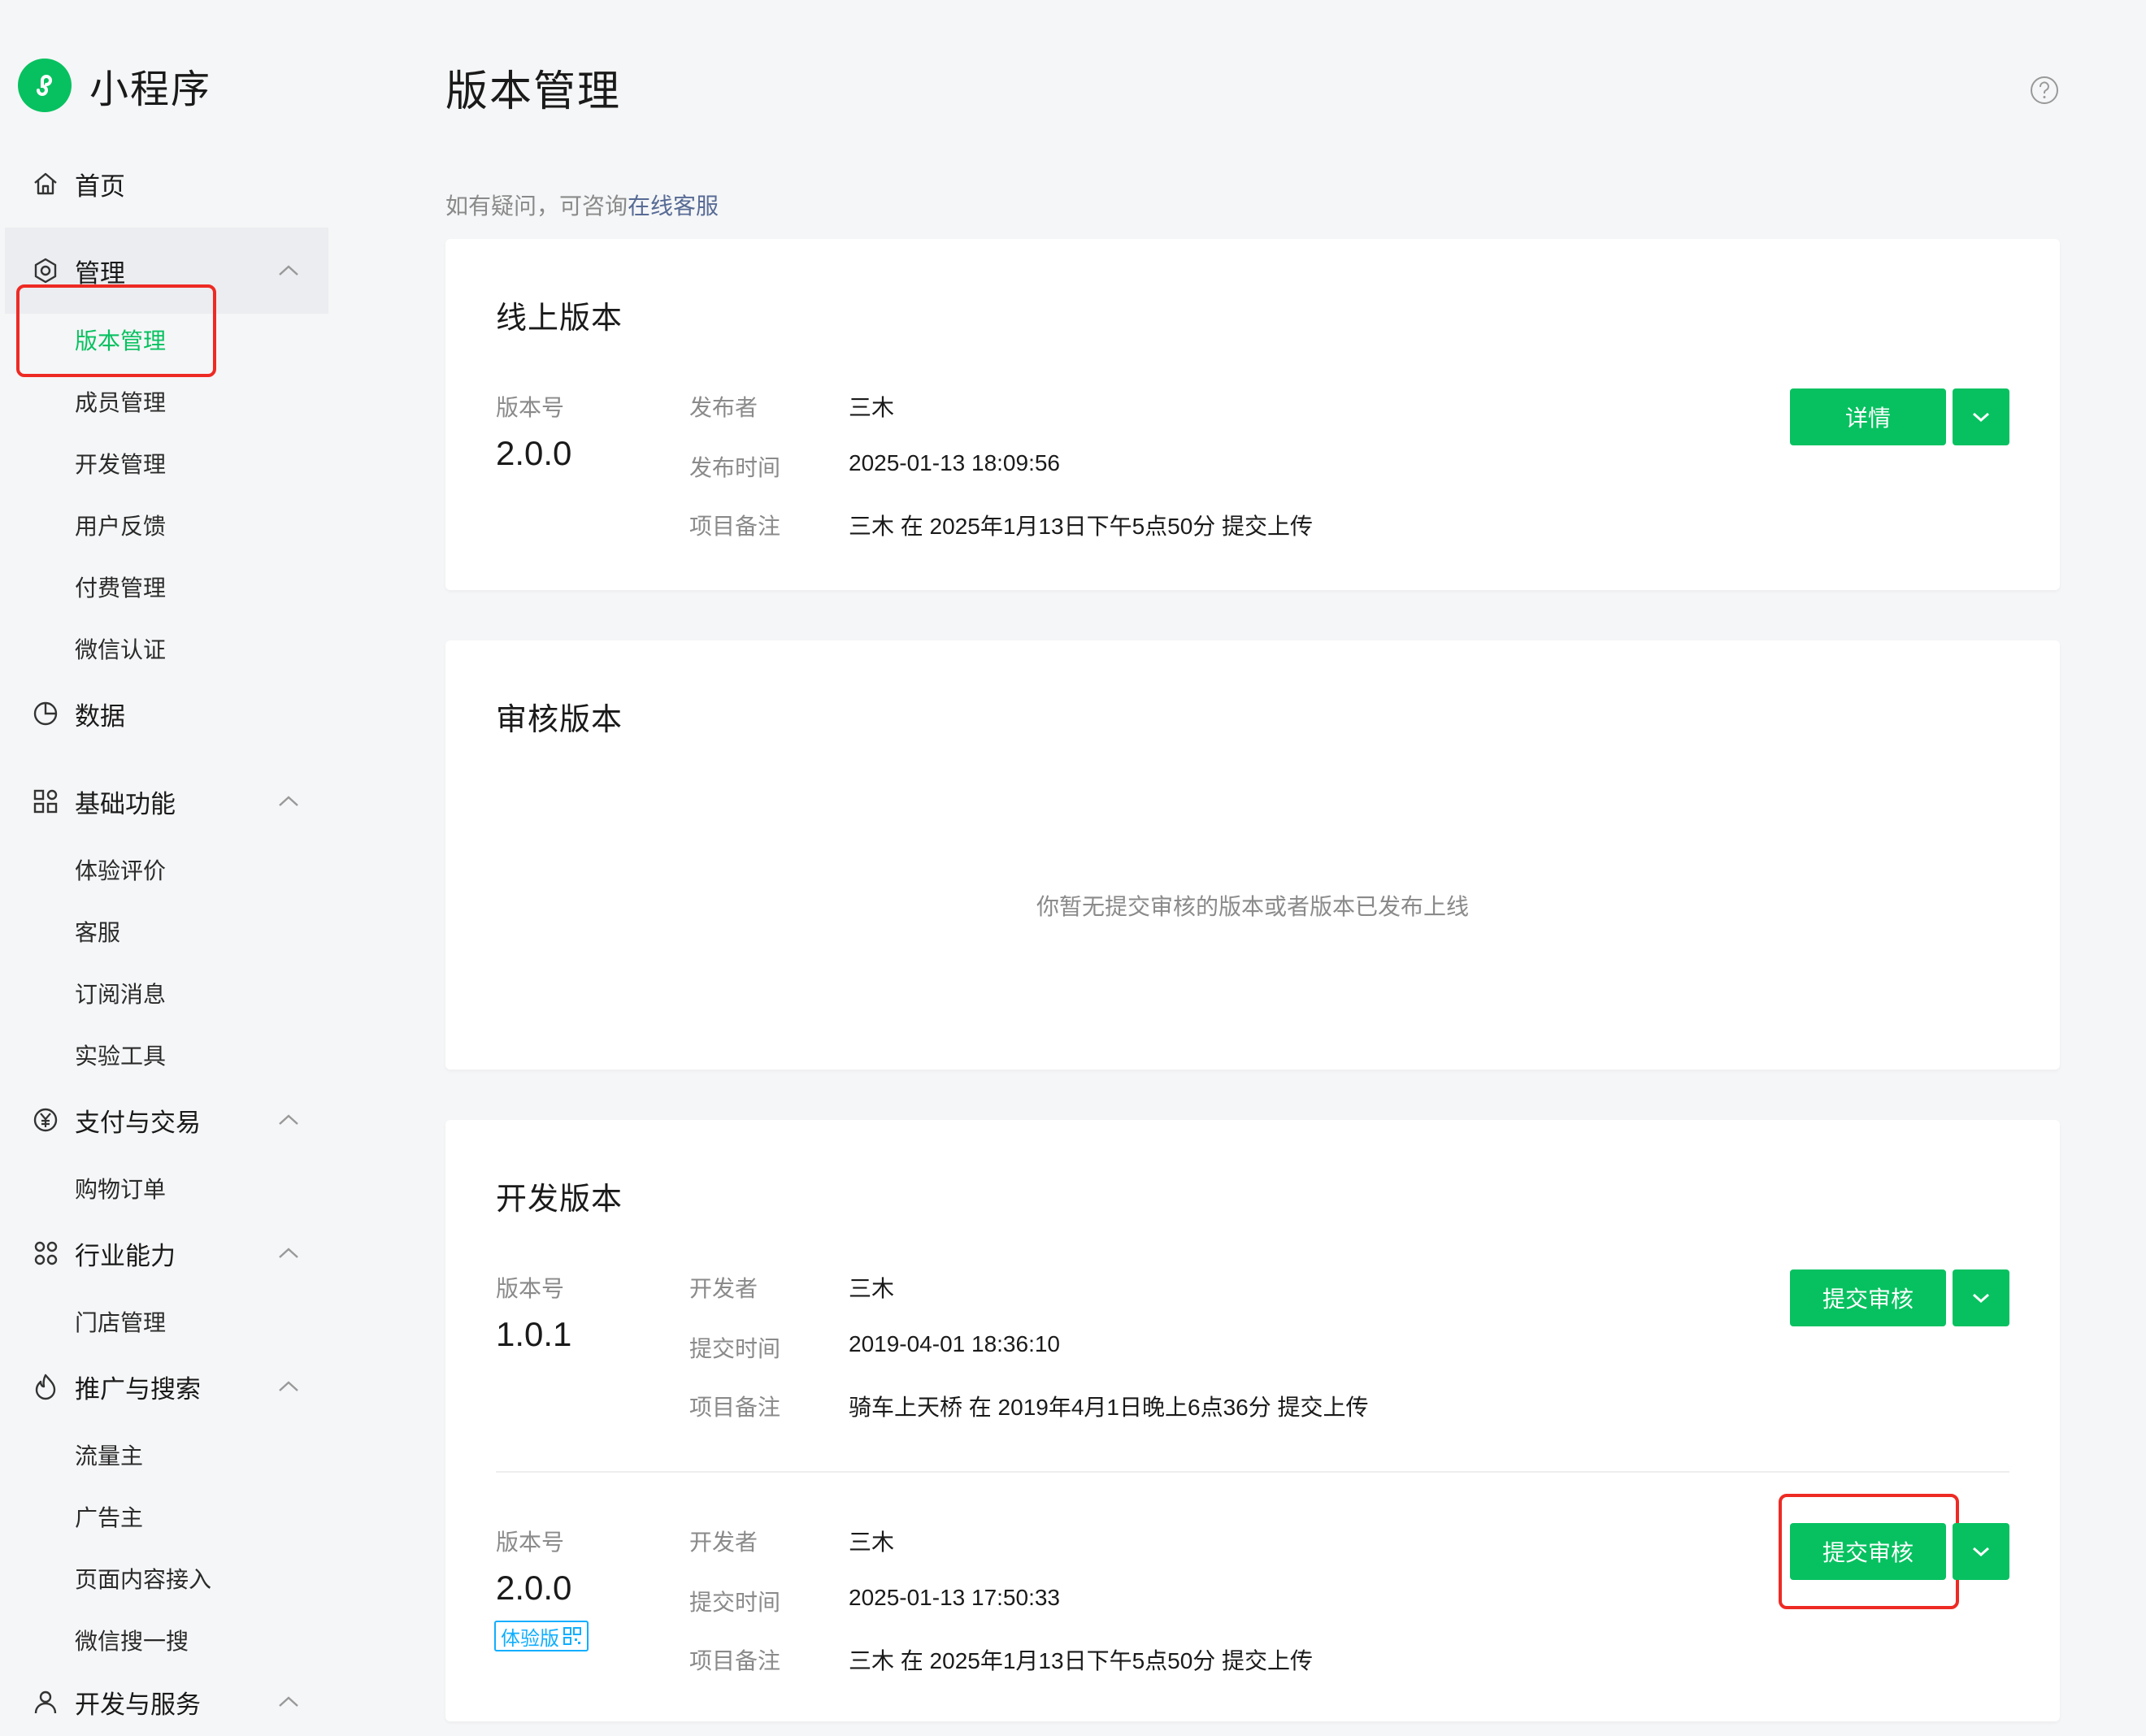 Image resolution: width=2146 pixels, height=1736 pixels. Describe the element at coordinates (45, 713) in the screenshot. I see `pie-chart-icon` at that location.